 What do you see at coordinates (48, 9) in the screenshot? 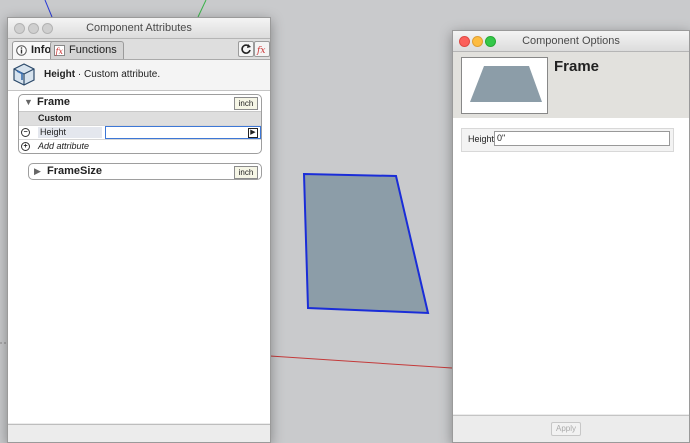
I see `blue-axis` at bounding box center [48, 9].